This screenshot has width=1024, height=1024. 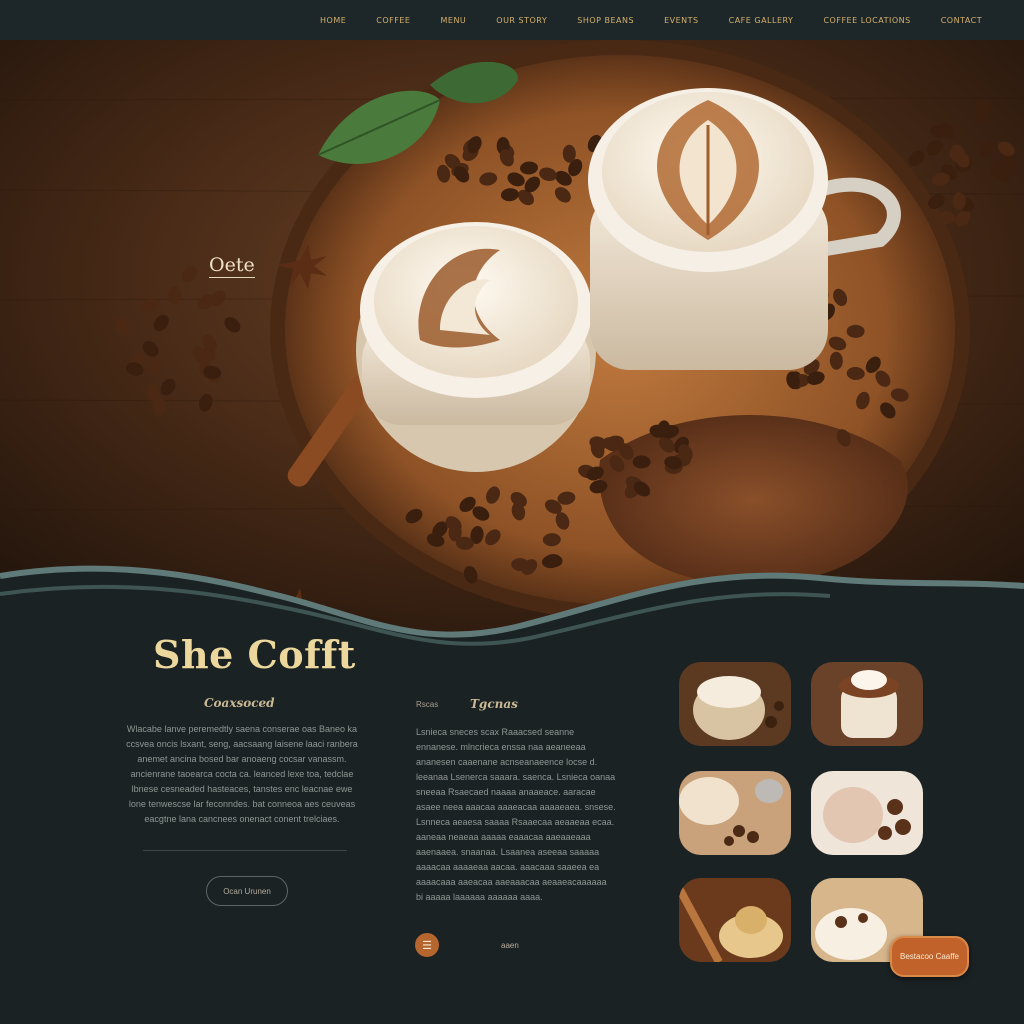 I want to click on nav-item-gallery: Cafe Gallery, so click(x=761, y=20).